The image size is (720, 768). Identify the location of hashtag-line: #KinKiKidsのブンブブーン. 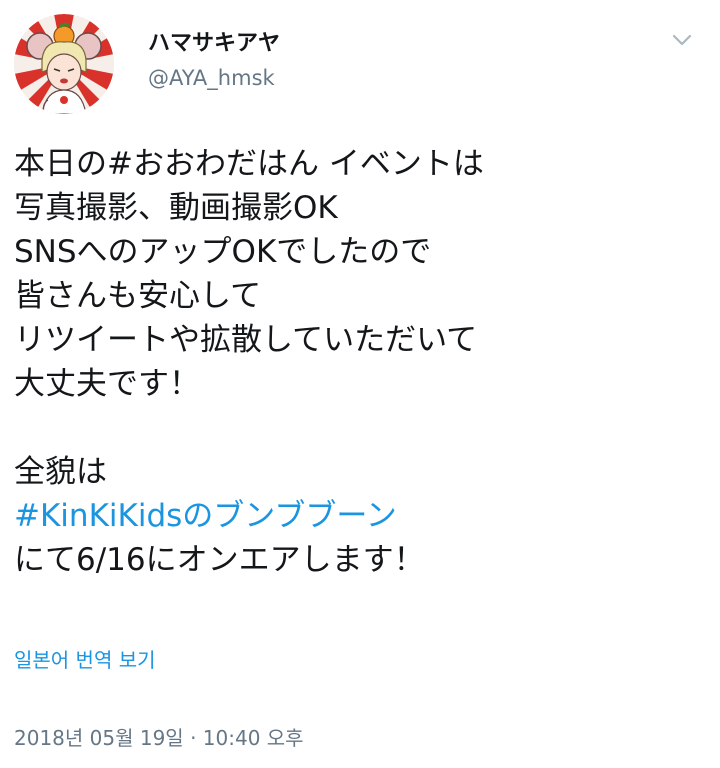
(359, 516).